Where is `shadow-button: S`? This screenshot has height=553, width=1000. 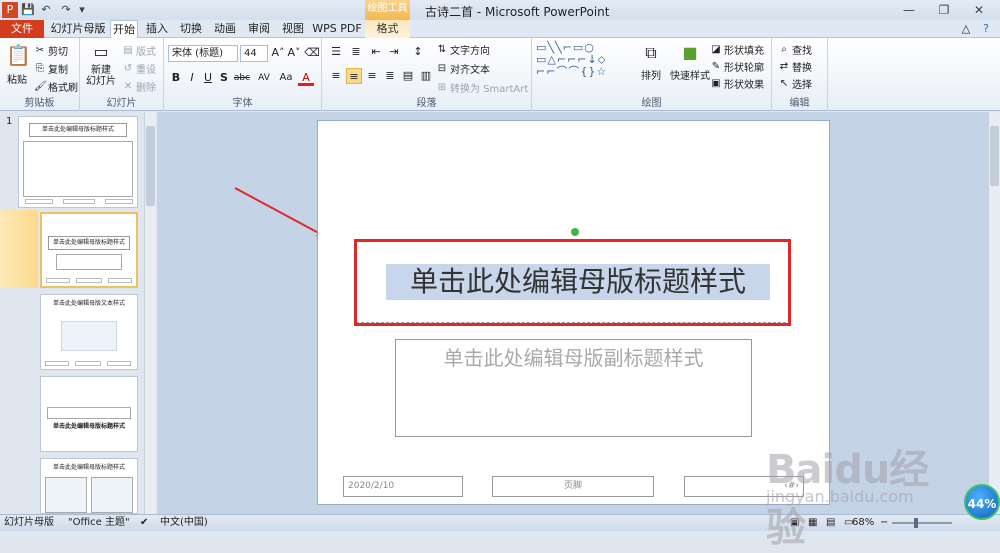
shadow-button: S is located at coordinates (224, 78).